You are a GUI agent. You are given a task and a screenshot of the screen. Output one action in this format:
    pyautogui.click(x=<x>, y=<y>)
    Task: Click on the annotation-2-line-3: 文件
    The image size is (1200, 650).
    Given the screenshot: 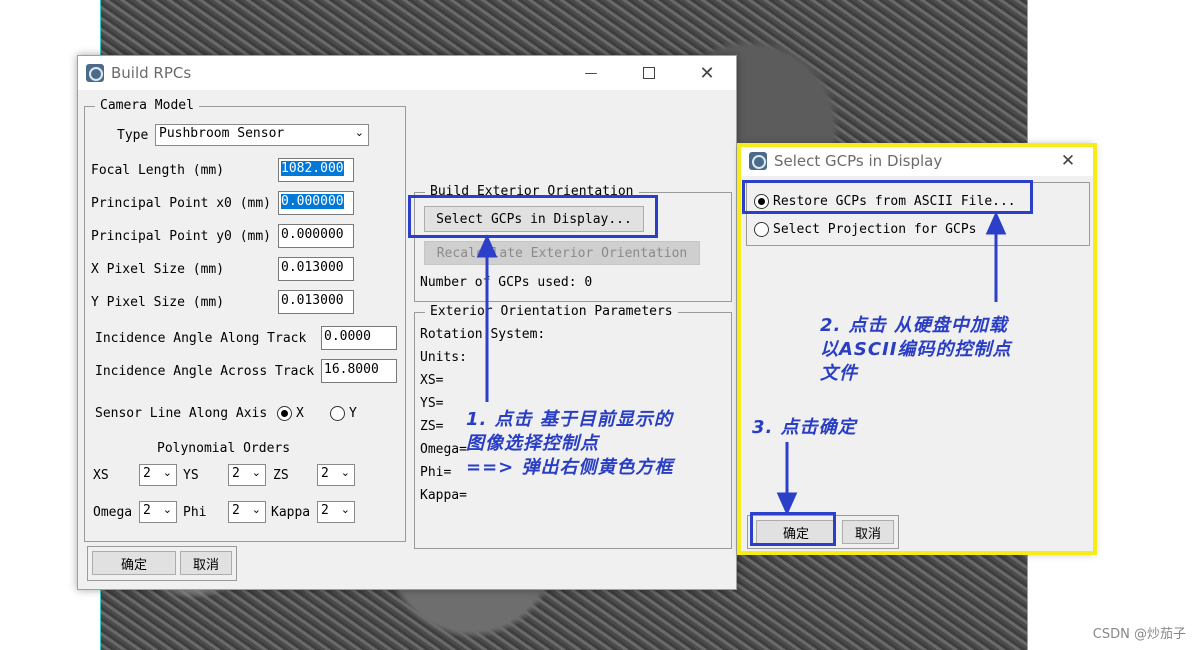 What is the action you would take?
    pyautogui.click(x=839, y=373)
    